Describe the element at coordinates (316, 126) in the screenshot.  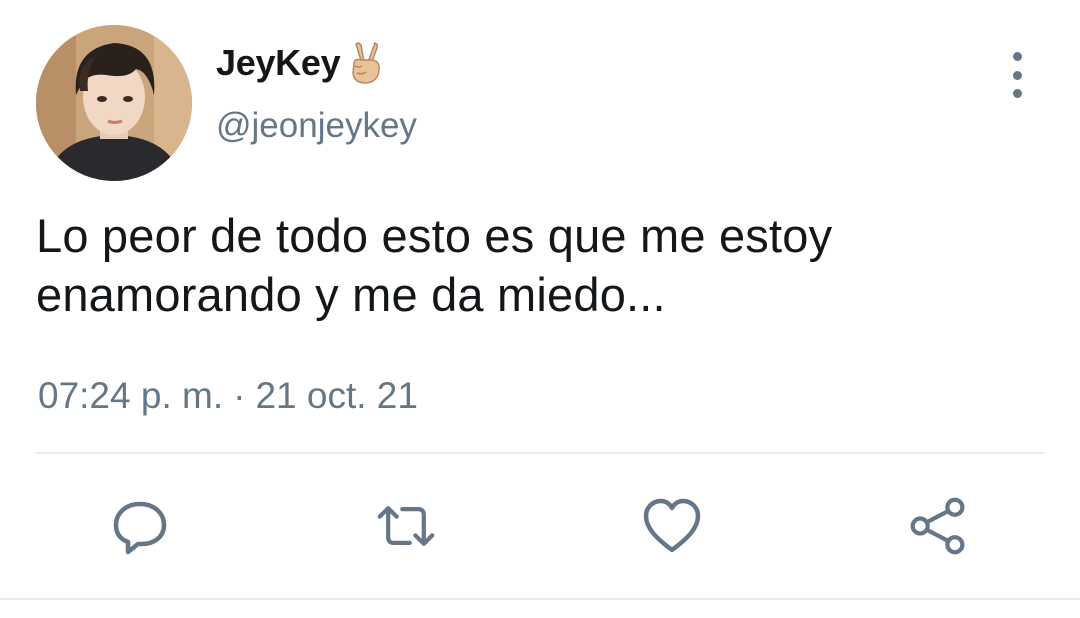
I see `author-handle: @jeonjeykey` at that location.